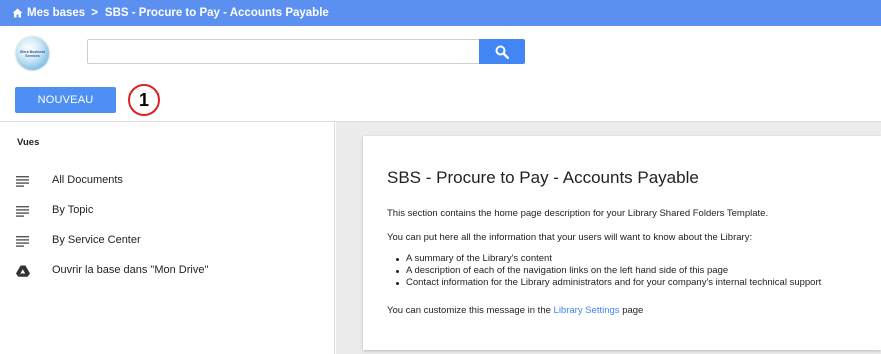  I want to click on new-button: NOUVEAU, so click(65, 100).